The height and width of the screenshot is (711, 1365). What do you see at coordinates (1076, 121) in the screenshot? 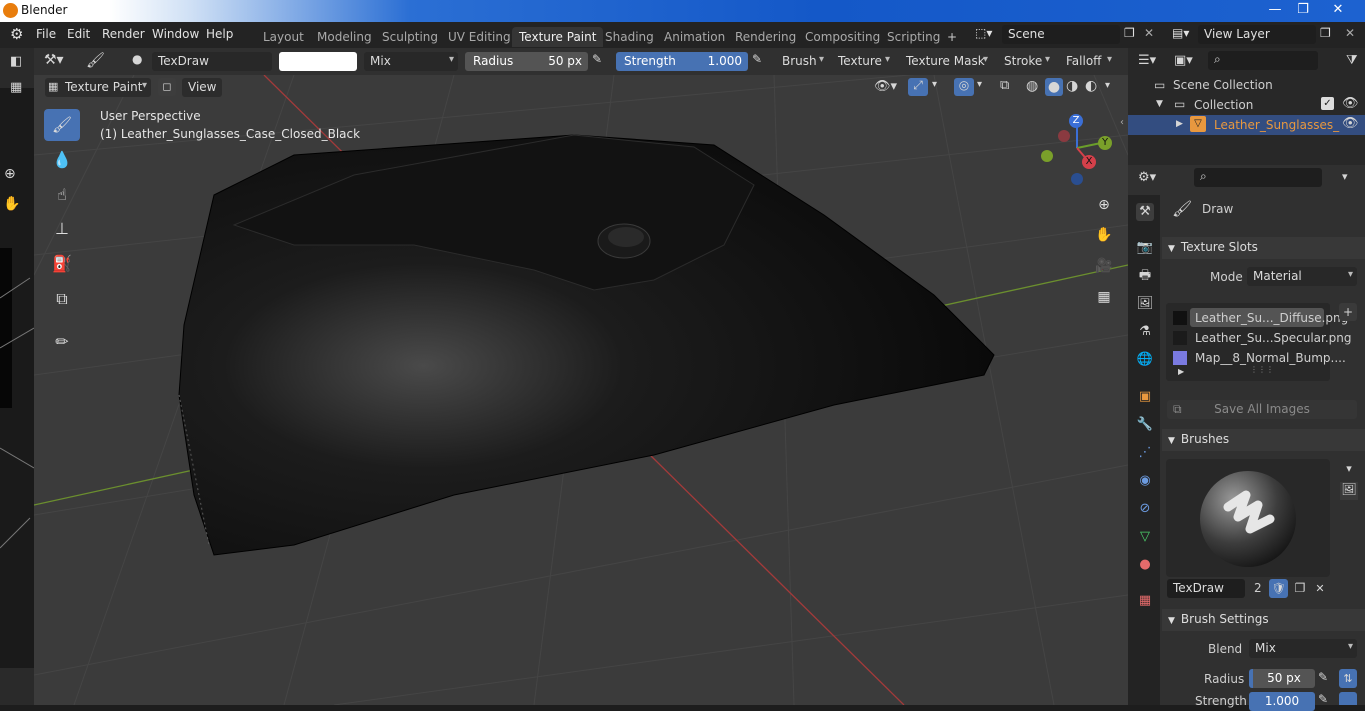
I see `axis-z-icon: Z` at bounding box center [1076, 121].